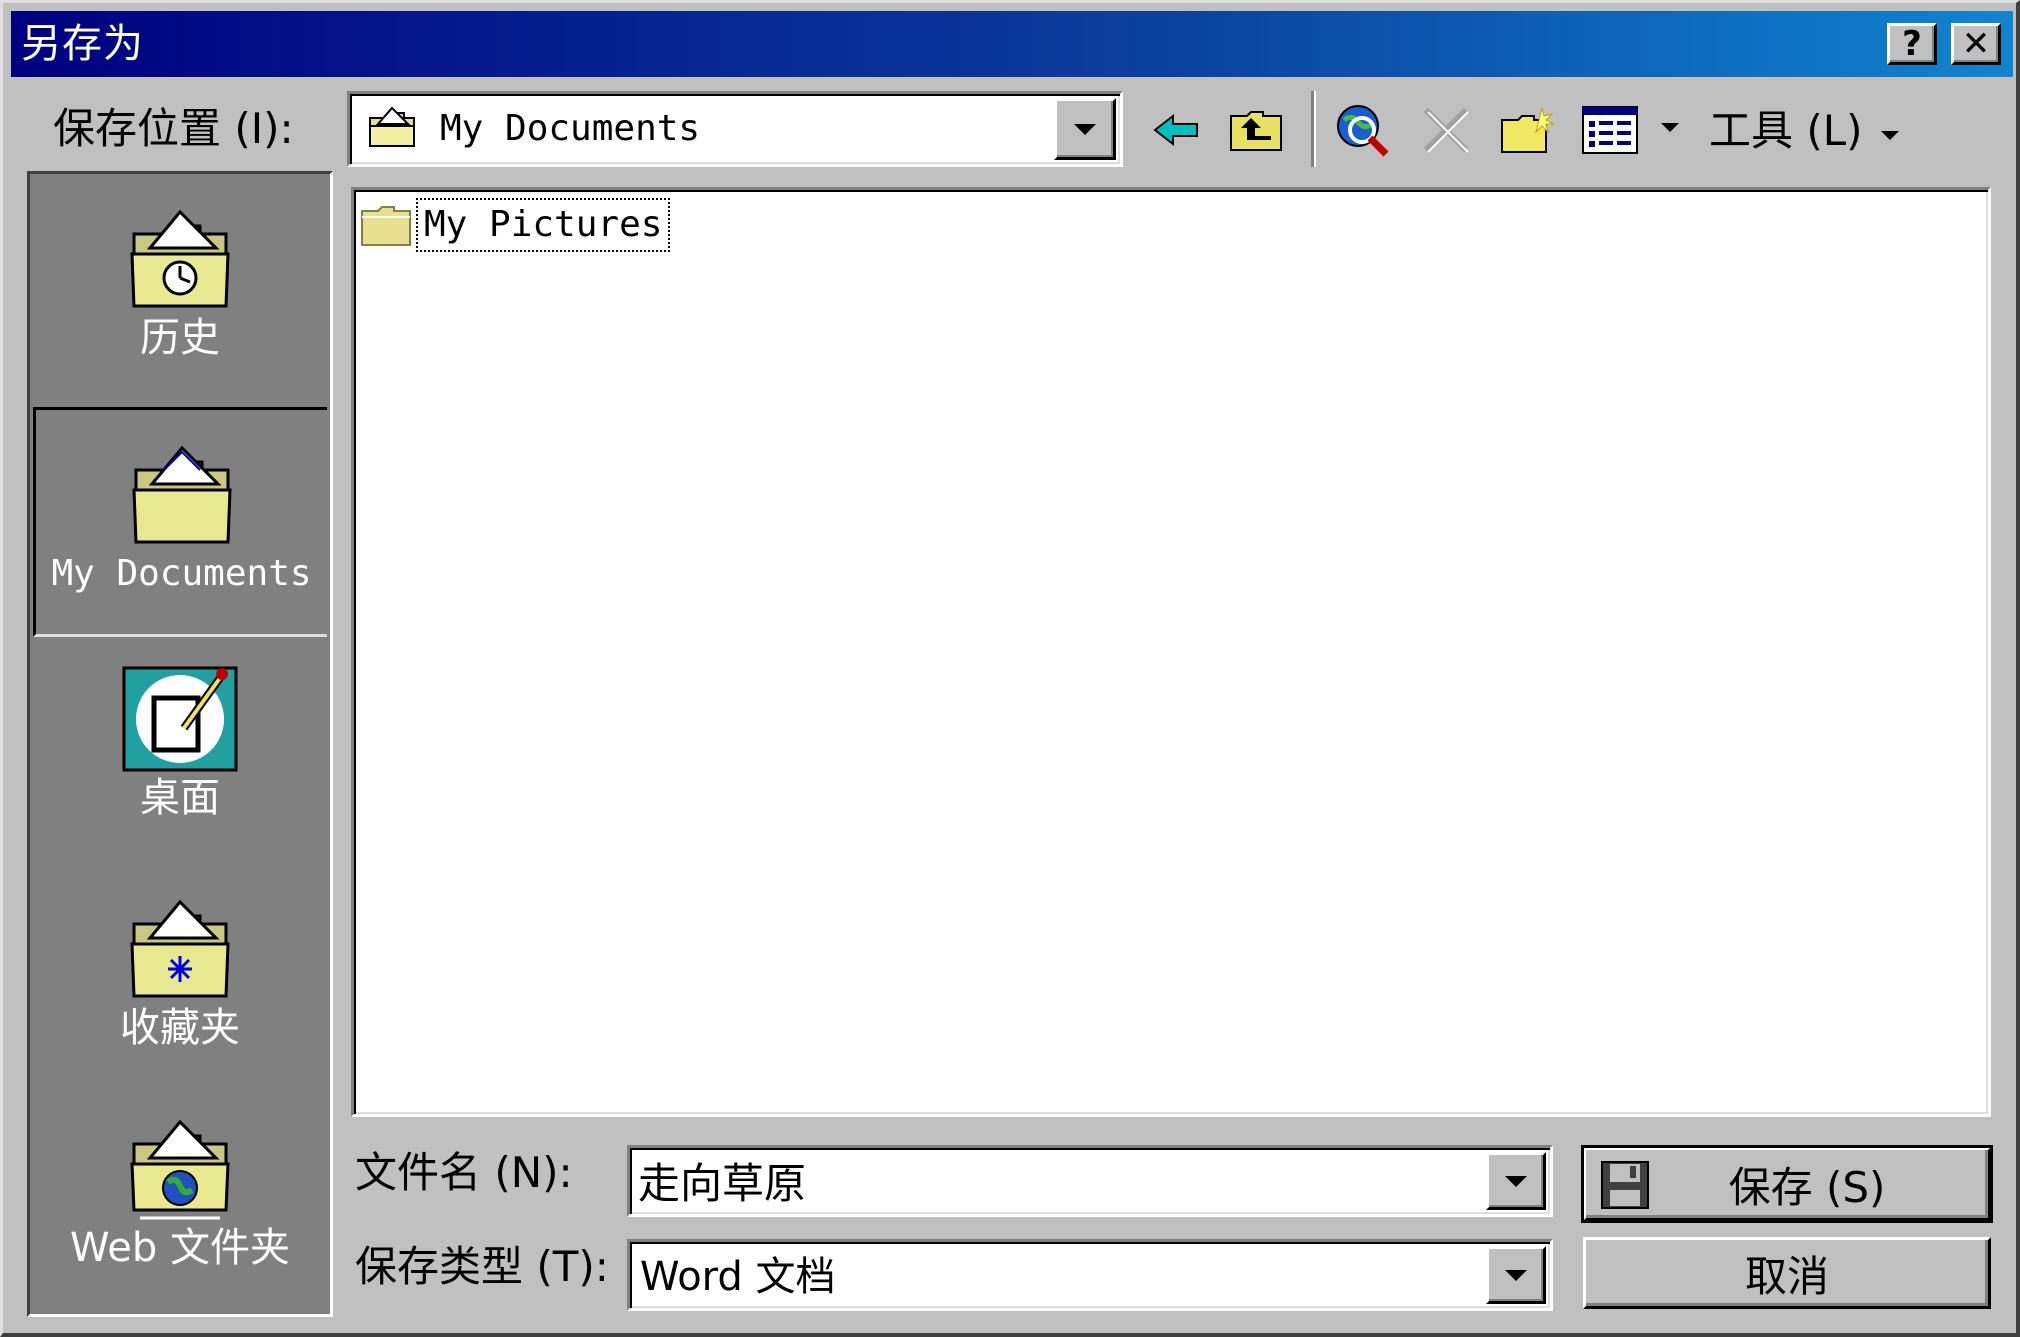  I want to click on views-dropdown-button, so click(1670, 127).